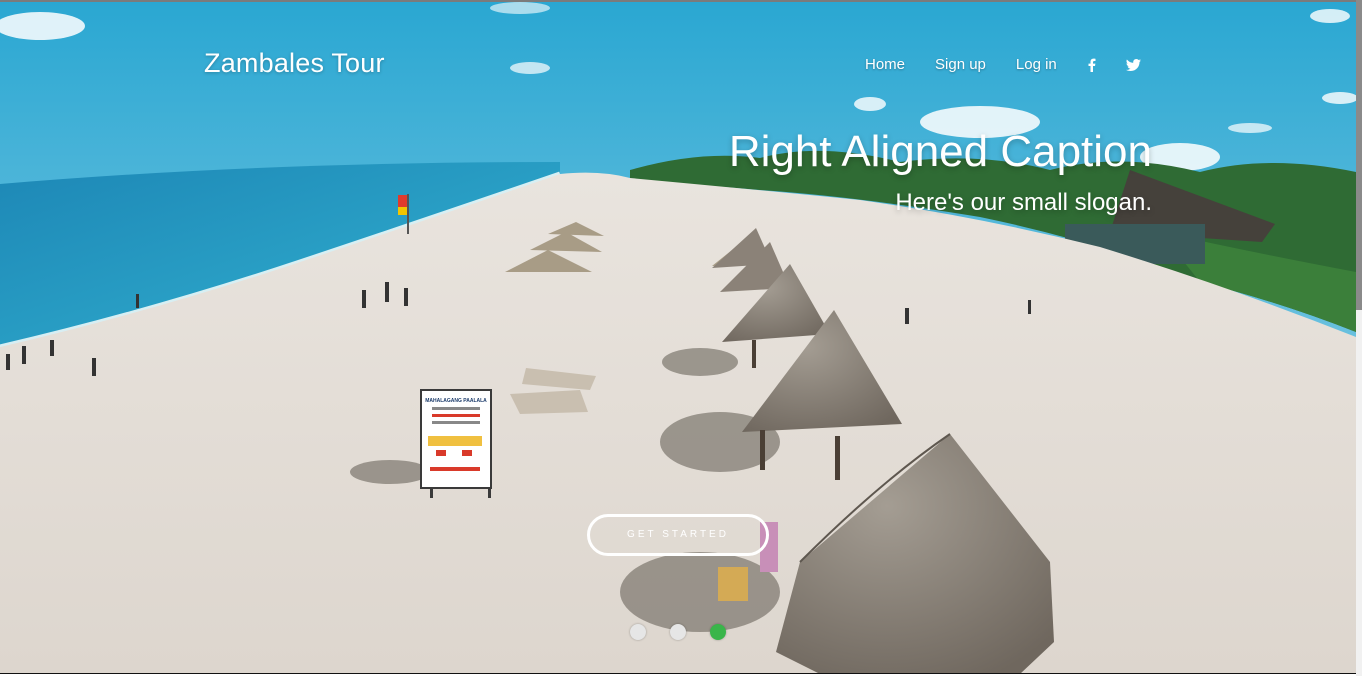  Describe the element at coordinates (960, 64) in the screenshot. I see `nav-link-sign-up: Sign up` at that location.